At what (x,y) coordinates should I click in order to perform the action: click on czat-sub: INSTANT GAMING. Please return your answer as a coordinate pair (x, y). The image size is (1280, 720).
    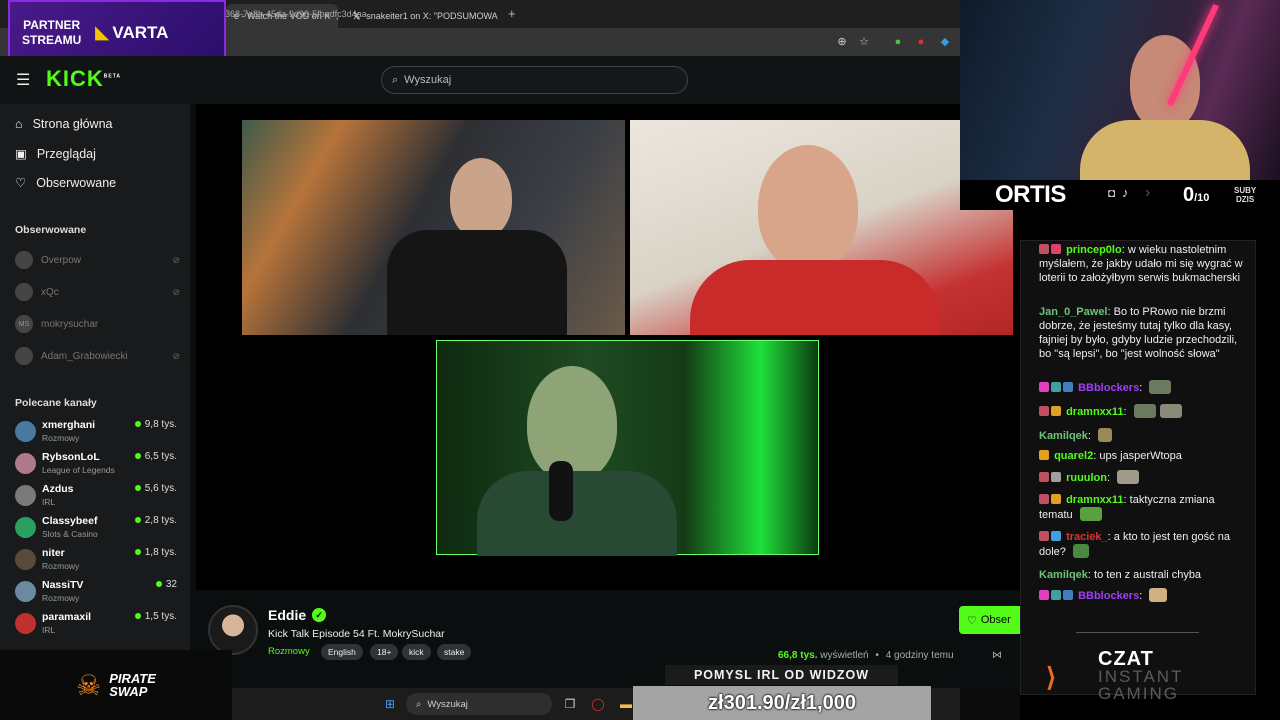
    Looking at the image, I should click on (1141, 685).